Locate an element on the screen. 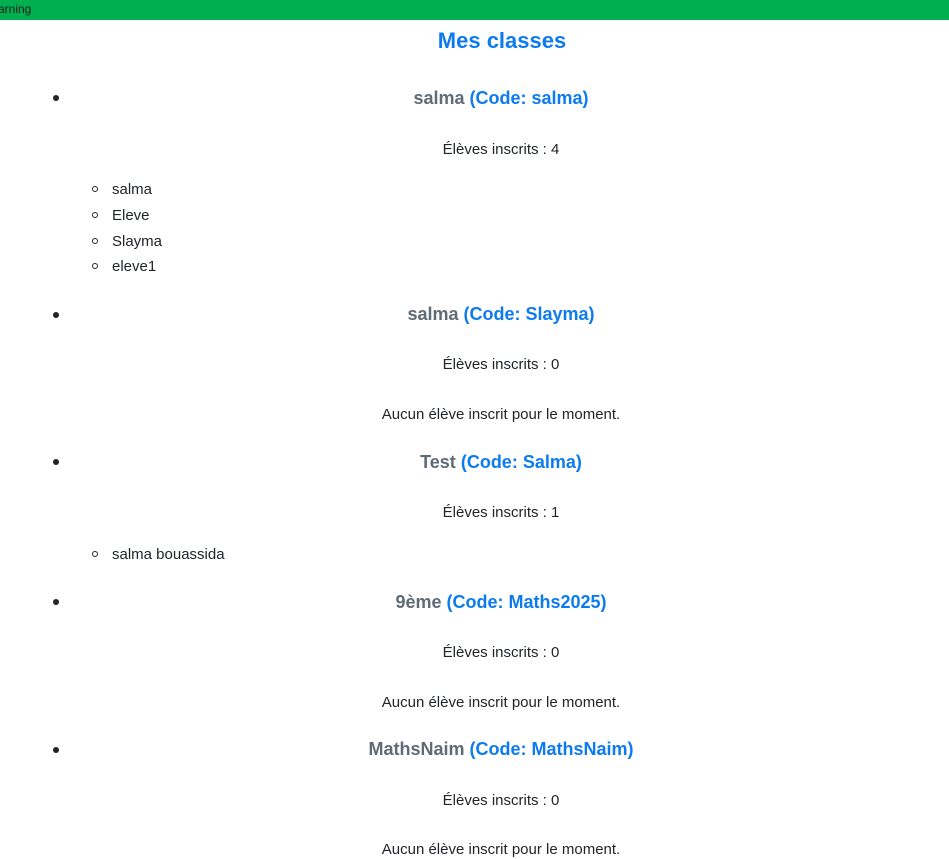 This screenshot has width=949, height=859. class-code: (Code: Slayma) is located at coordinates (529, 314).